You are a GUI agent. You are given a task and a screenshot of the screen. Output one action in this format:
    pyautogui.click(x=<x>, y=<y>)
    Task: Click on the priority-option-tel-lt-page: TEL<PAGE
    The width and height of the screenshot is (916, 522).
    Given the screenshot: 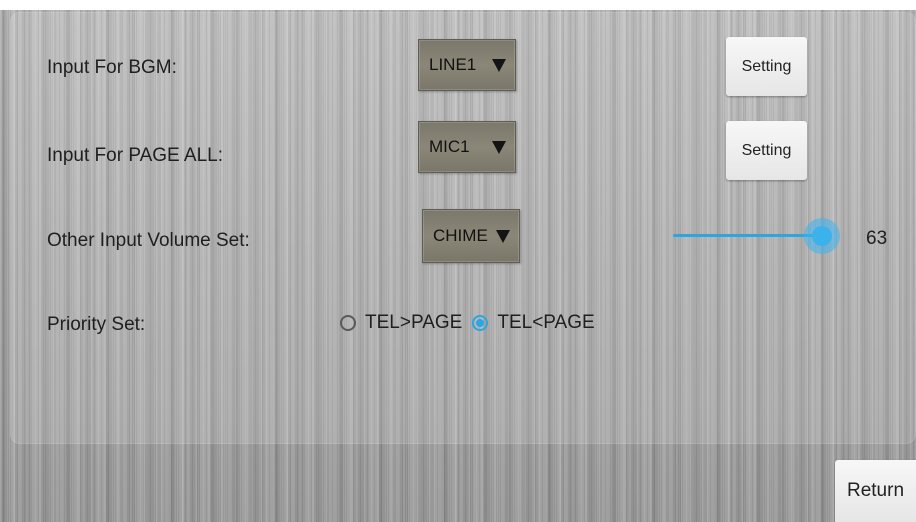 What is the action you would take?
    pyautogui.click(x=538, y=323)
    